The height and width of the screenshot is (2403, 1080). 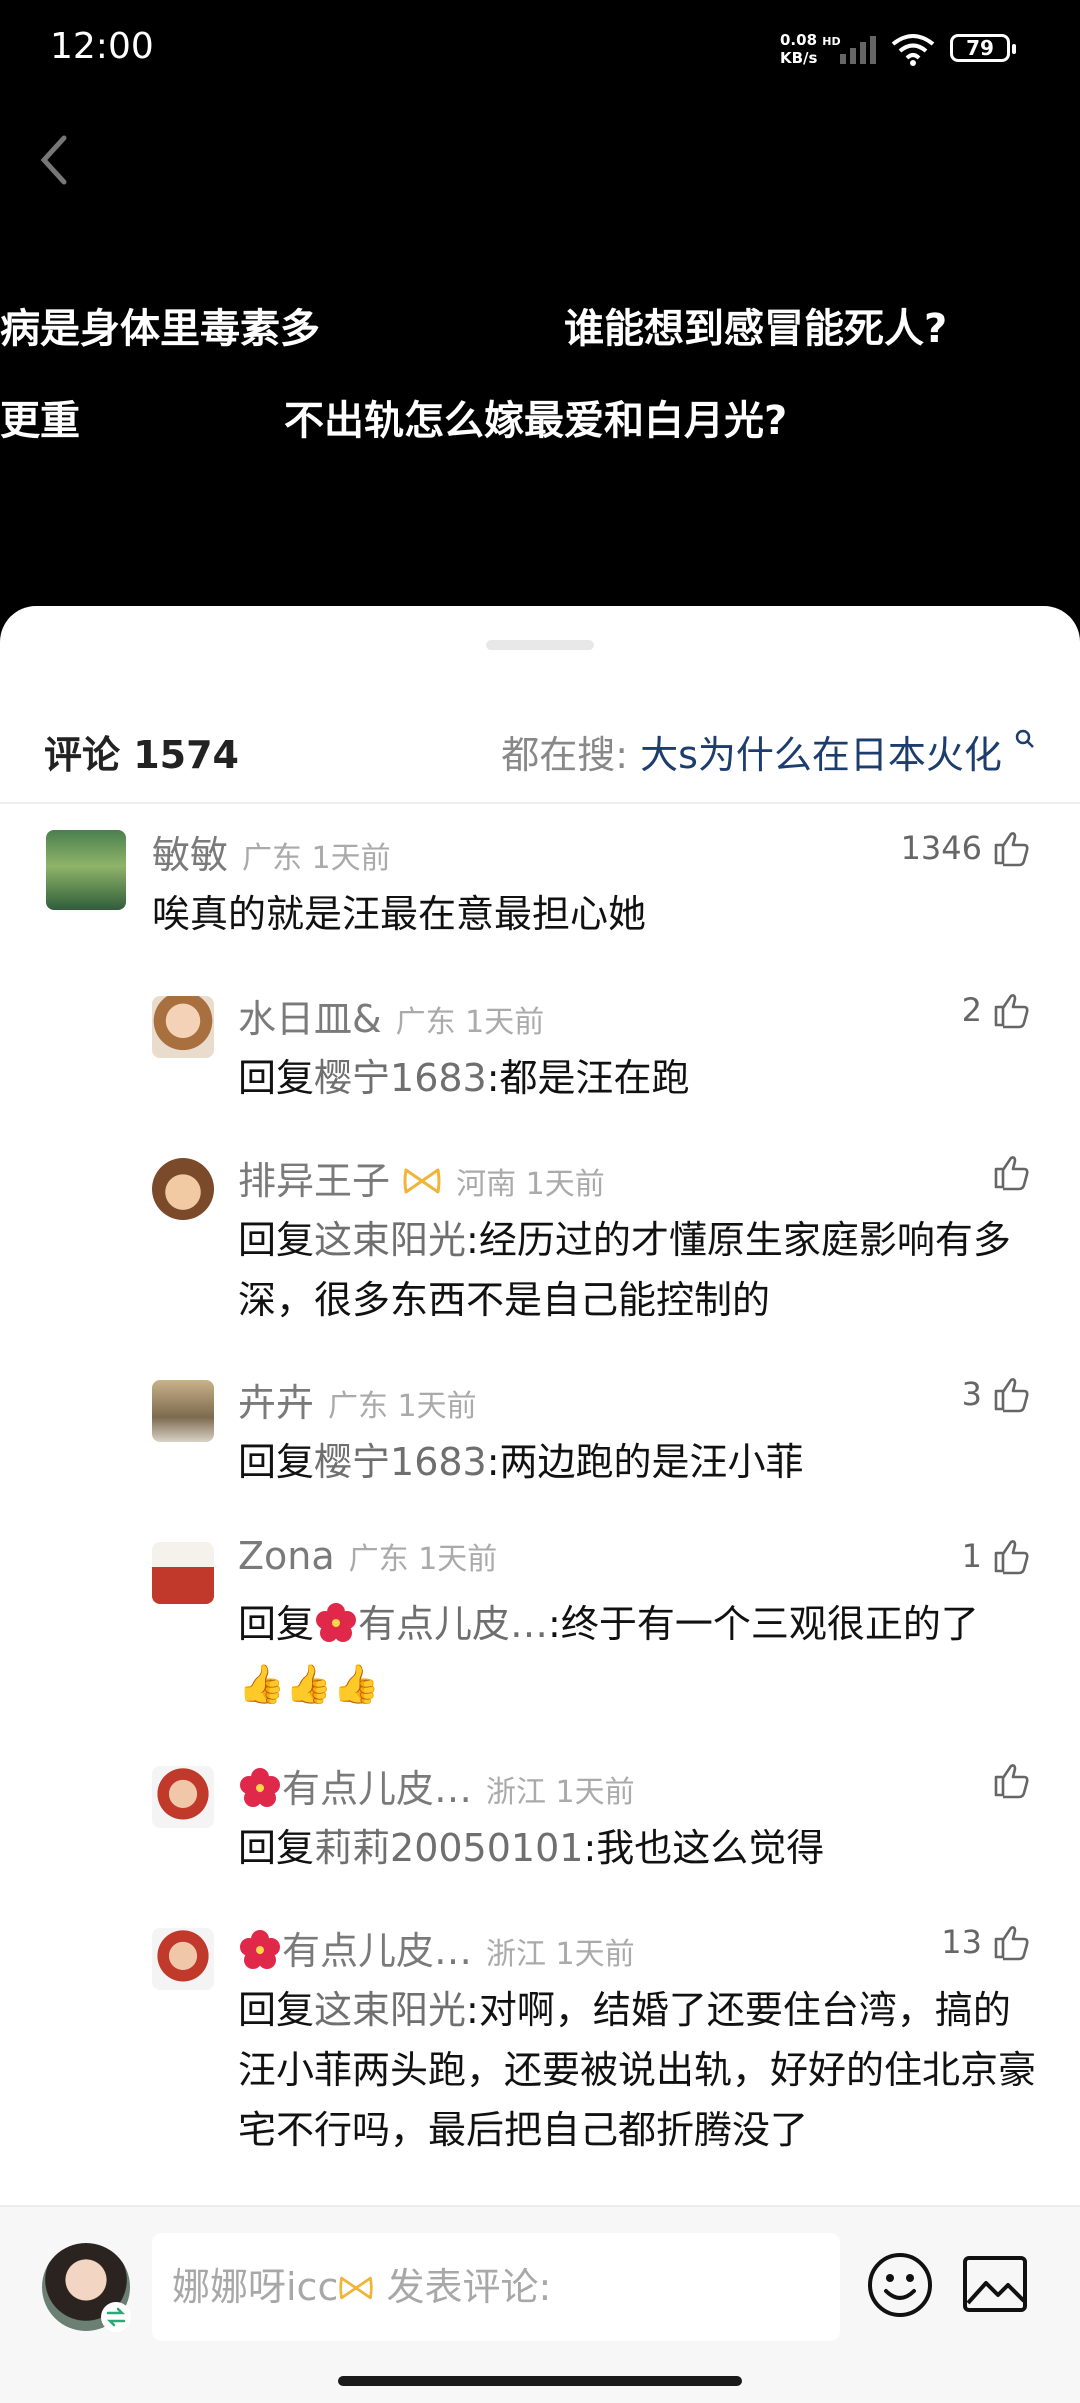 What do you see at coordinates (941, 848) in the screenshot?
I see `like-count: 1346` at bounding box center [941, 848].